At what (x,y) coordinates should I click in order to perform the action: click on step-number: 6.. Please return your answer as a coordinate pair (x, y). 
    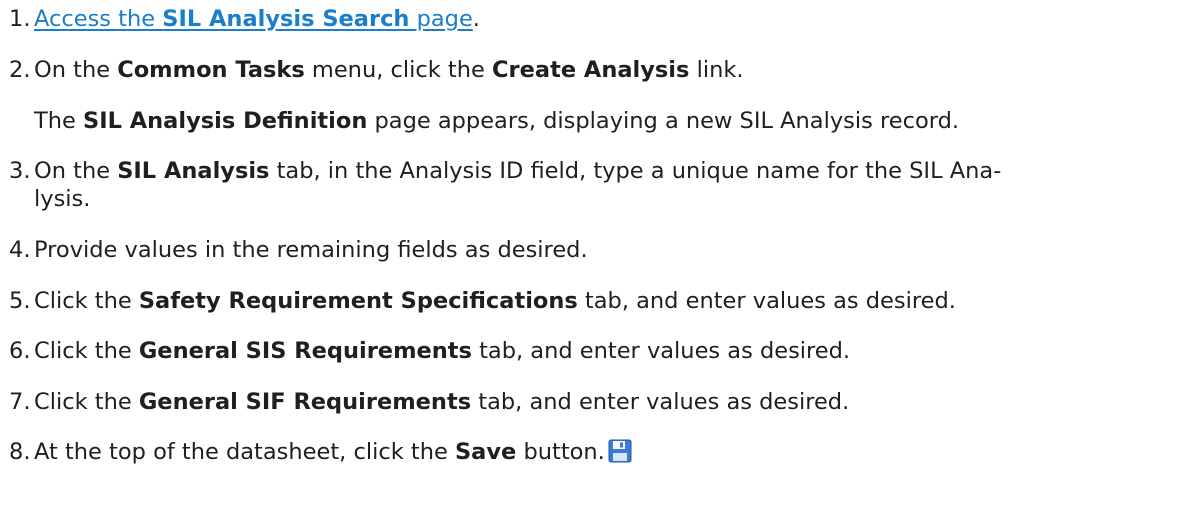
    Looking at the image, I should click on (20, 351).